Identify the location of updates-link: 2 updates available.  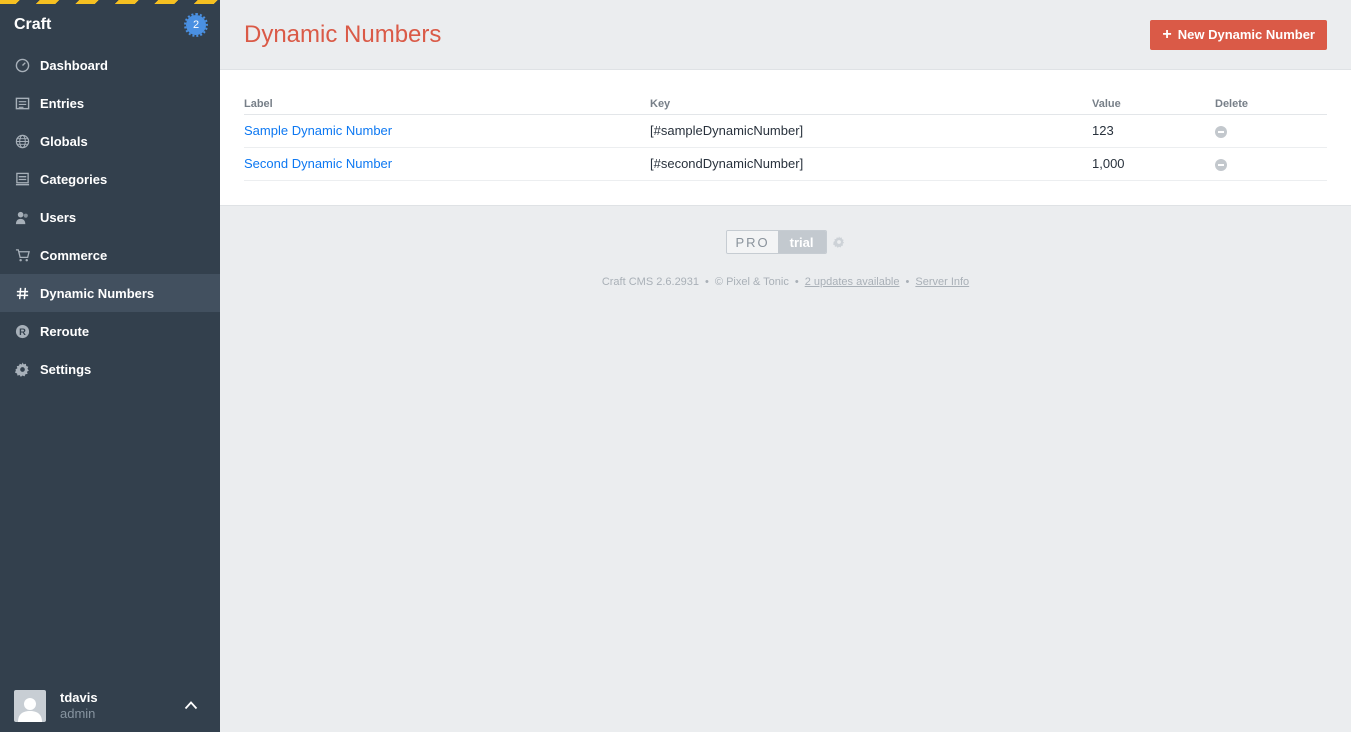
(852, 282).